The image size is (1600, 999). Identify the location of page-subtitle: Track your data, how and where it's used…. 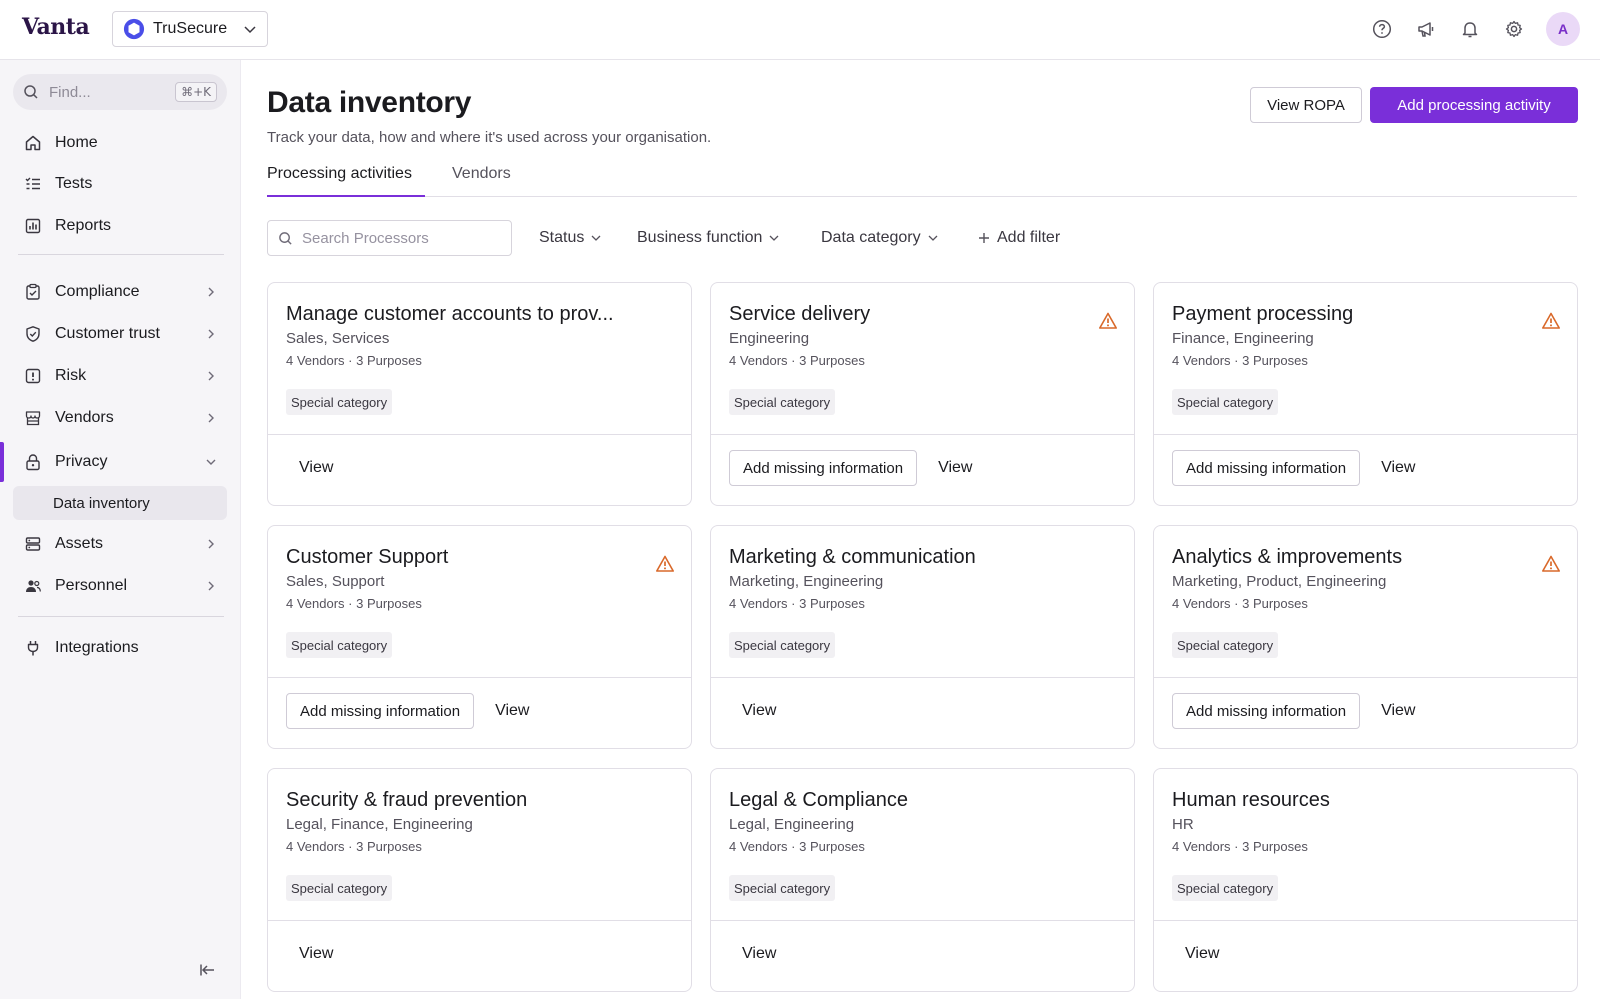
(489, 137).